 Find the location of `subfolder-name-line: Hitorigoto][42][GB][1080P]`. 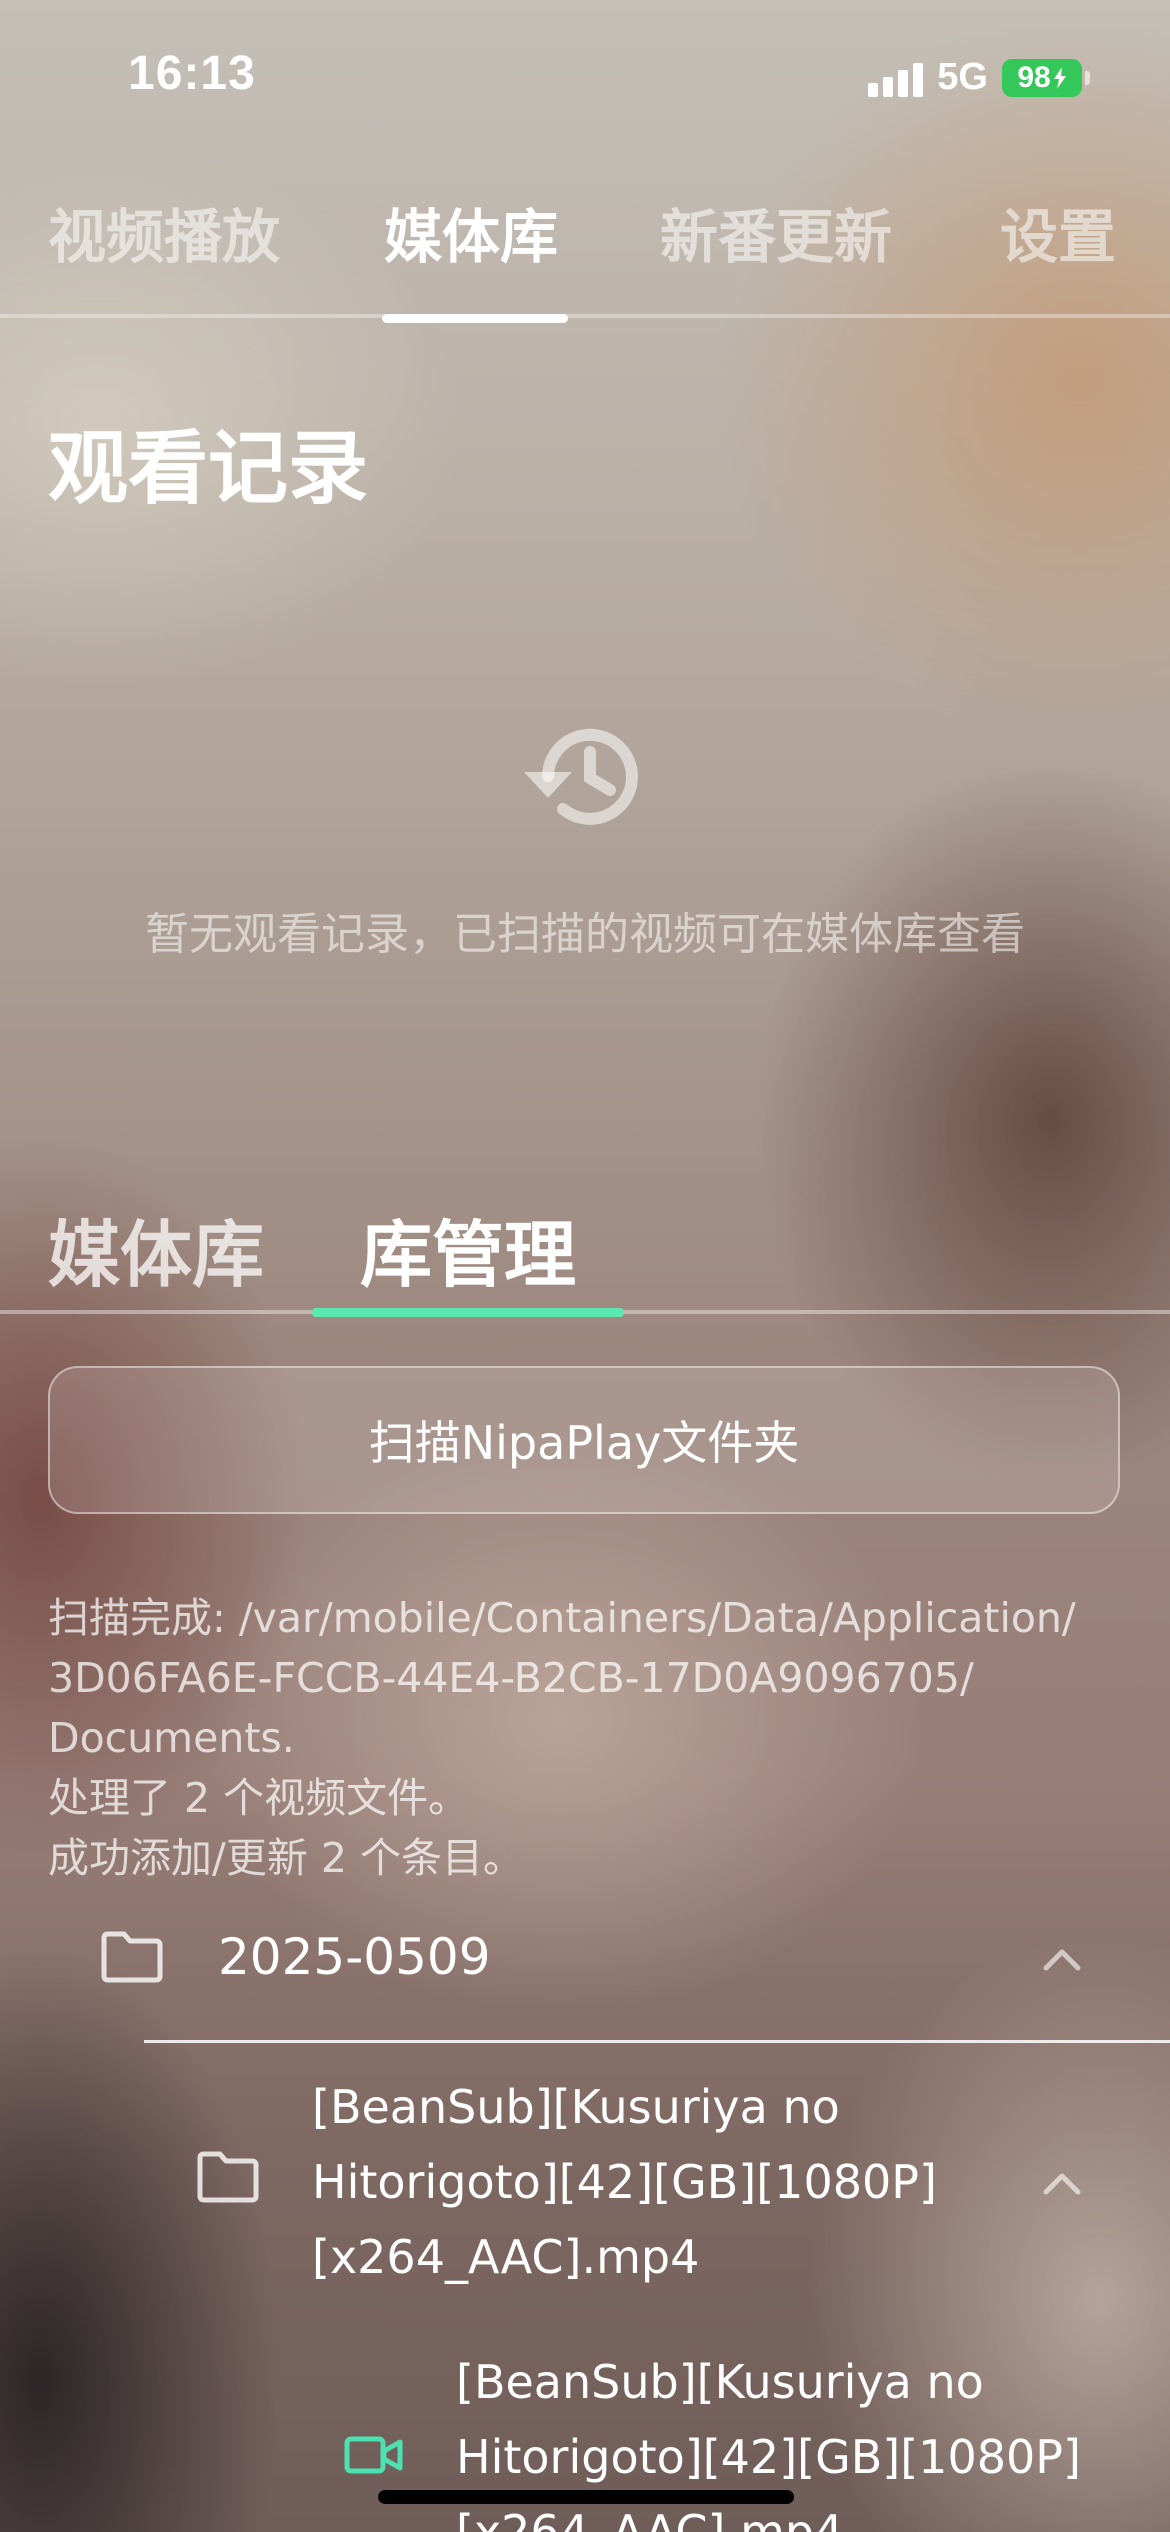

subfolder-name-line: Hitorigoto][42][GB][1080P] is located at coordinates (624, 2182).